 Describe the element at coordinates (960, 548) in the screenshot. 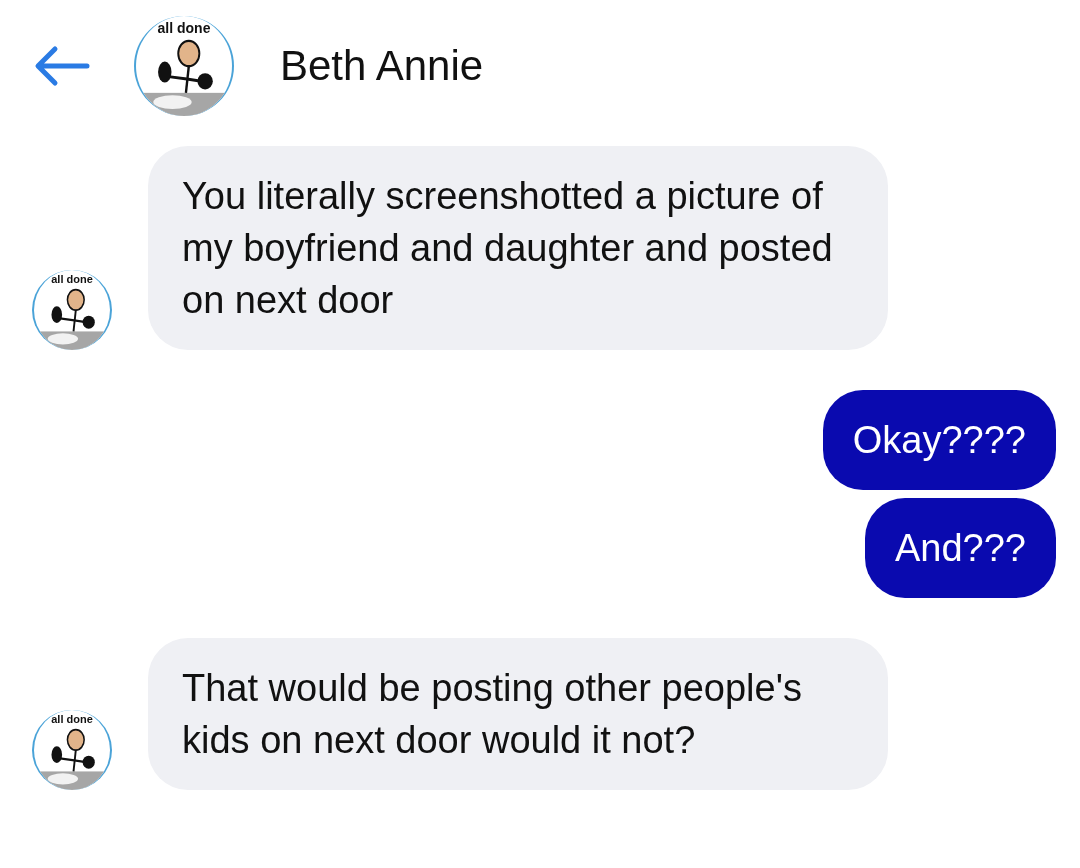

I see `message-bubble: And???` at that location.